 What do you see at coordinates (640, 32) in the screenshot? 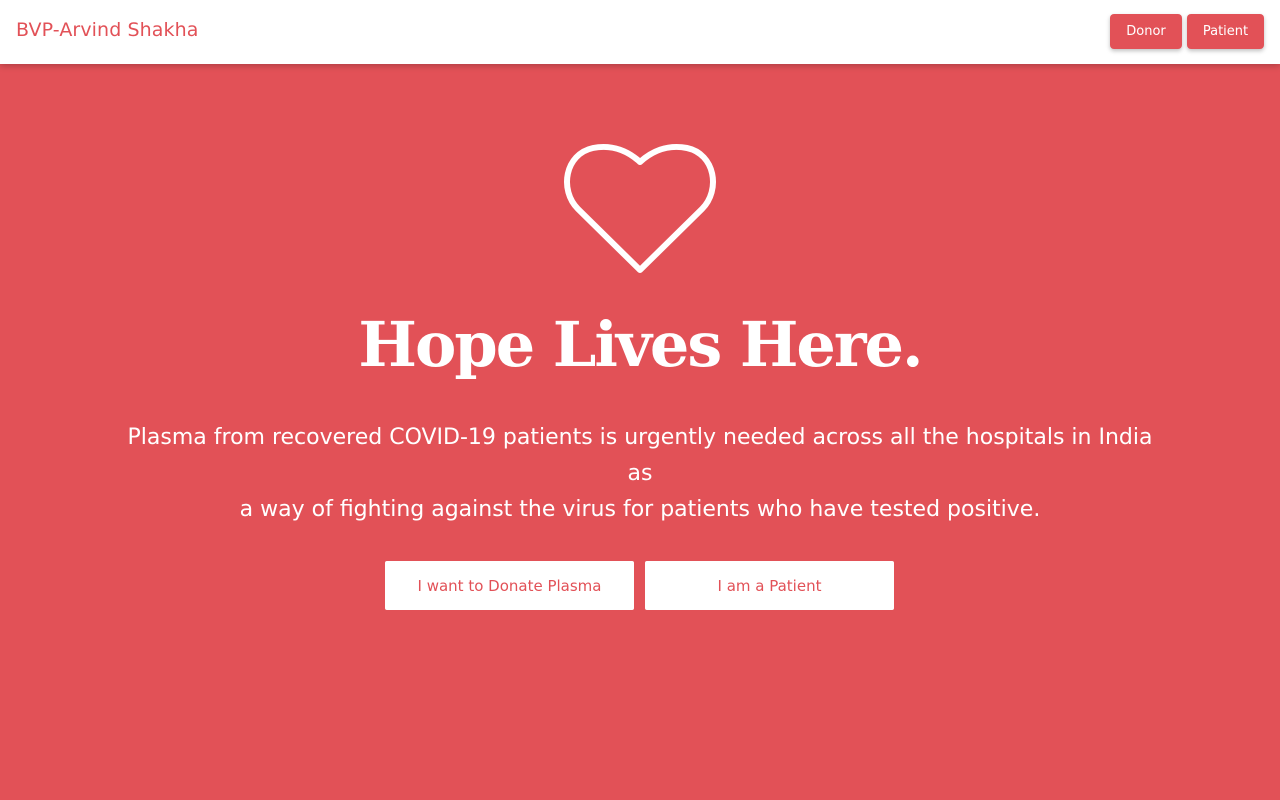
I see `top-navbar: BVP-Arvind Shakha Donor Patient` at bounding box center [640, 32].